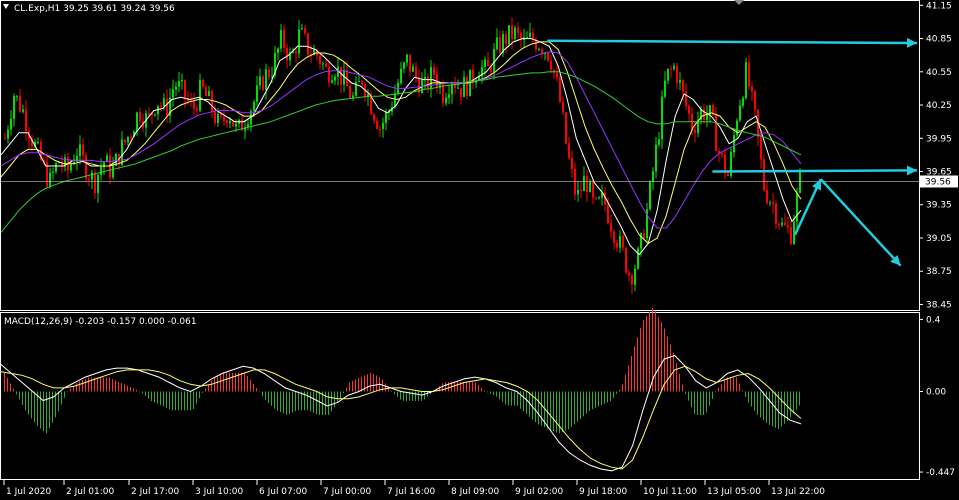 This screenshot has height=500, width=959. Describe the element at coordinates (603, 492) in the screenshot. I see `time-tick-label: 9 Jul 18:00` at that location.